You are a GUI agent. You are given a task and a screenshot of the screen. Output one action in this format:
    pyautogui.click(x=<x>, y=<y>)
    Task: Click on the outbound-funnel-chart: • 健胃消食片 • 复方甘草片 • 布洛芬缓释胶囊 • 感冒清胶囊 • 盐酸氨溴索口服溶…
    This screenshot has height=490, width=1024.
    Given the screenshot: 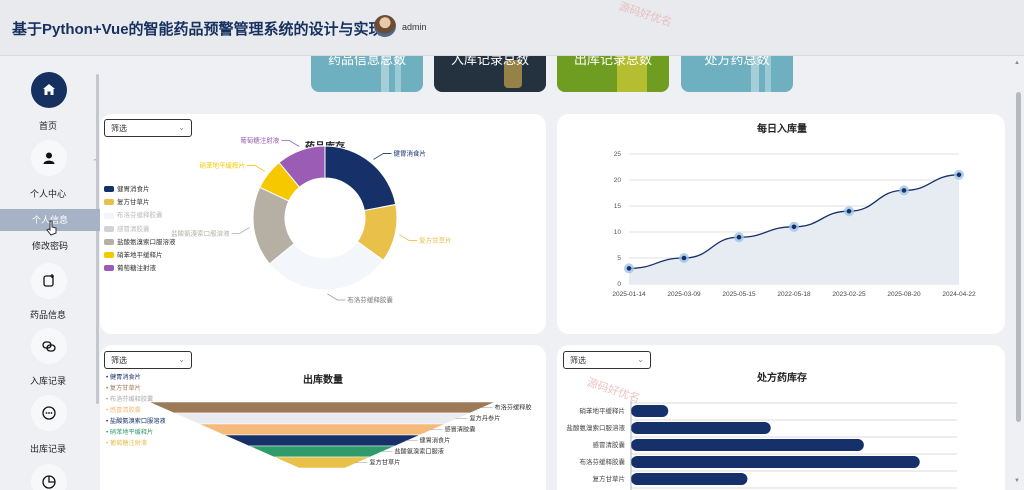 What is the action you would take?
    pyautogui.click(x=319, y=421)
    